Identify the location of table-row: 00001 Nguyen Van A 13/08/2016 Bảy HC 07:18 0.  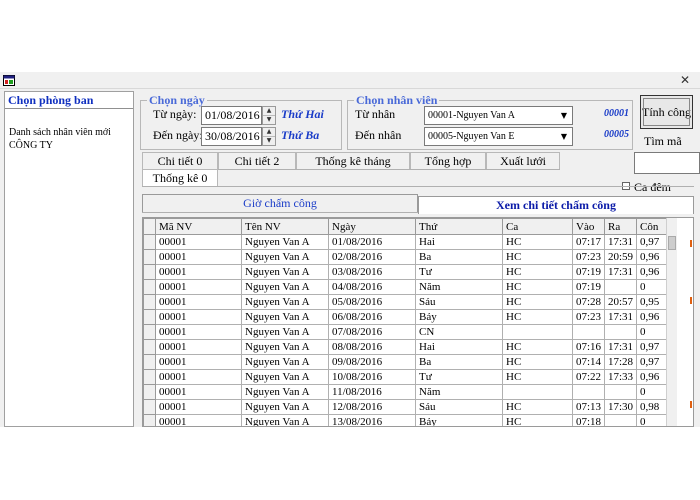
(406, 420).